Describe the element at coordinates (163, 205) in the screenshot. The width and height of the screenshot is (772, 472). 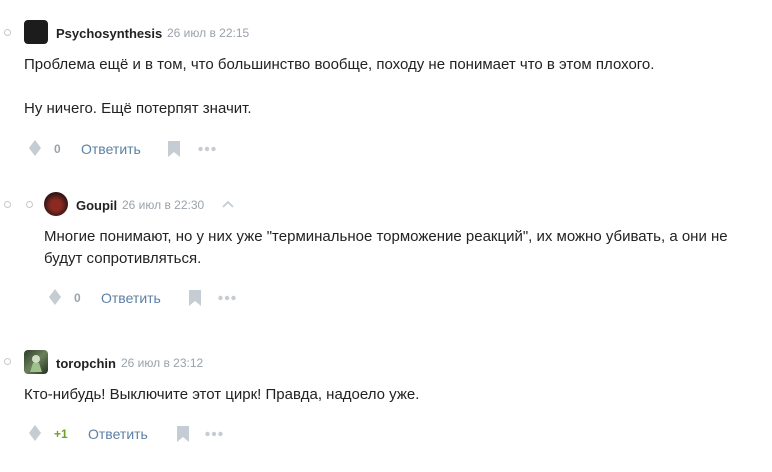
I see `comment-time: 26 июл в 22:30` at that location.